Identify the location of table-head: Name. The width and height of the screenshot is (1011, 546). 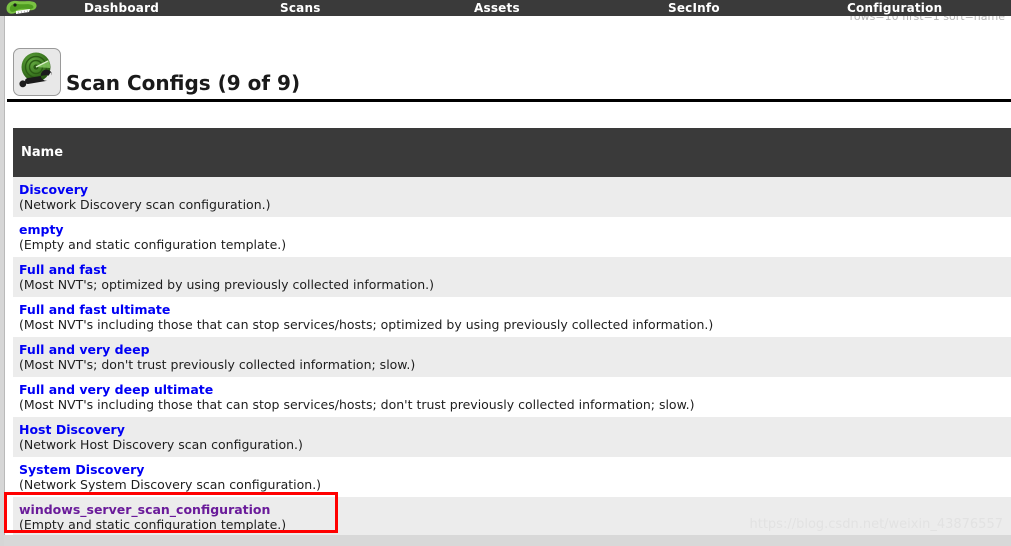
(512, 152).